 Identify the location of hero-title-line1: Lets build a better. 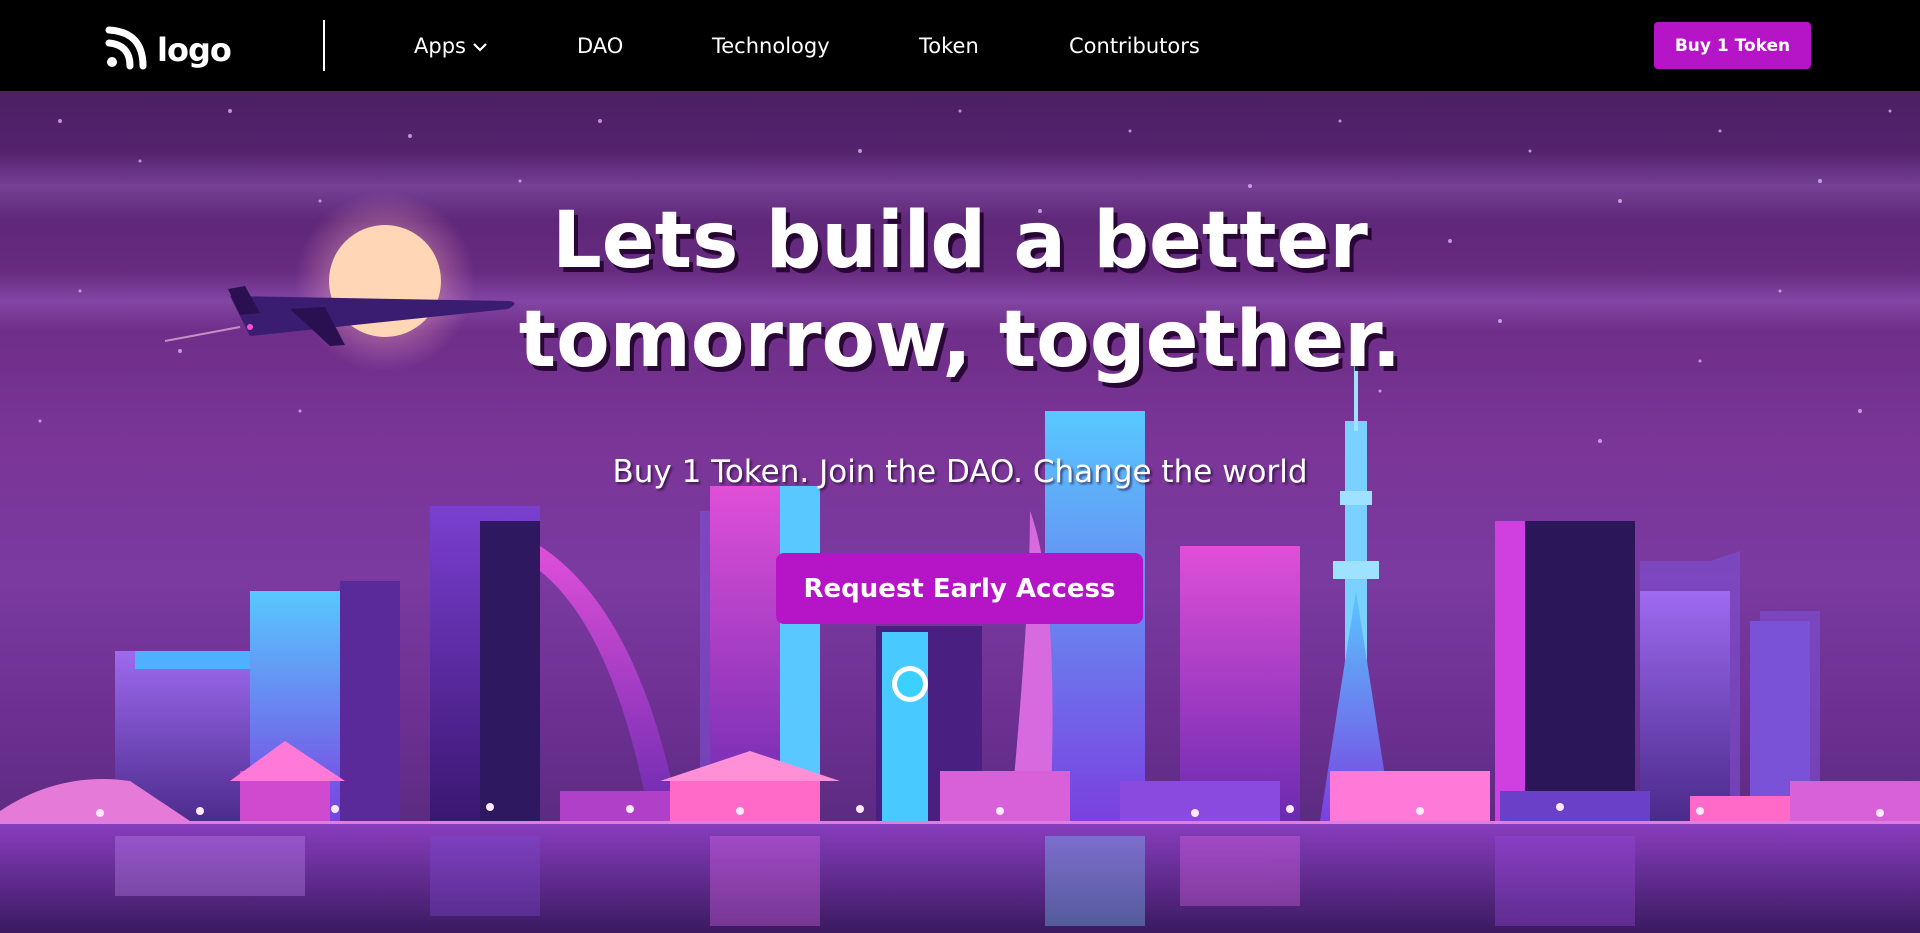
(960, 241).